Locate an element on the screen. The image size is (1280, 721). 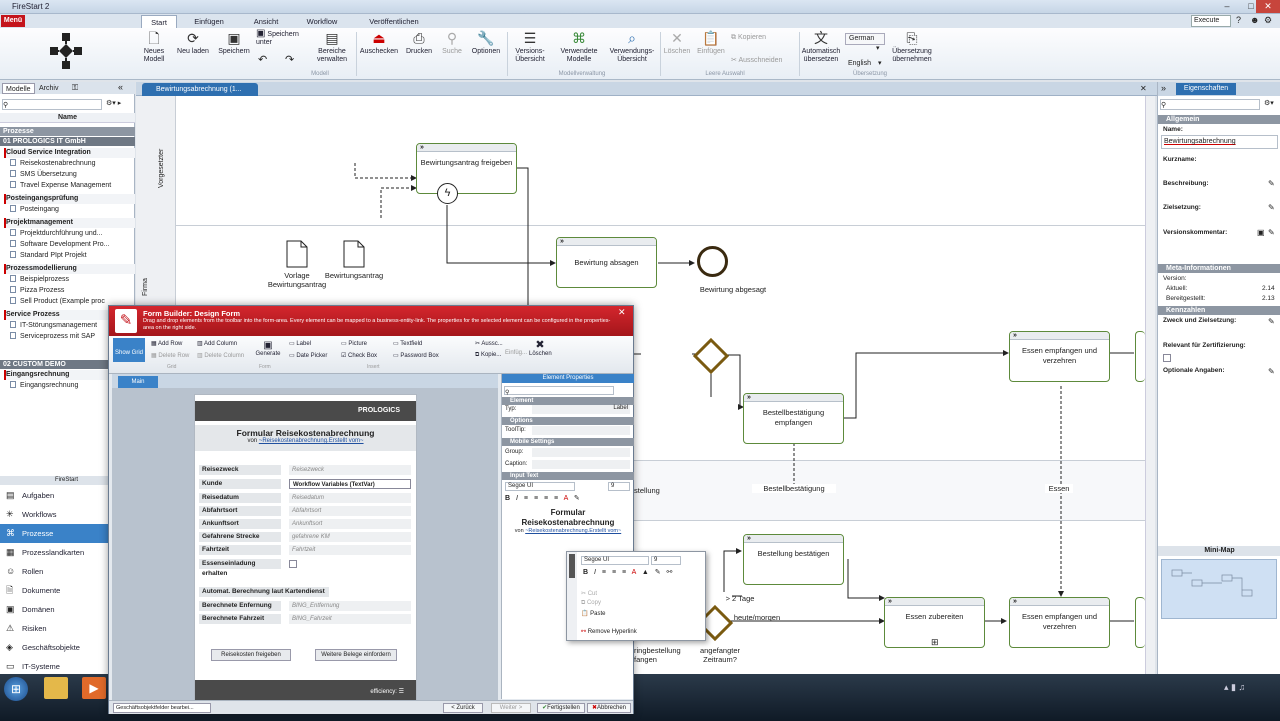
section-company: 01 PROLOGICS IT GmbH is located at coordinates (67, 141).